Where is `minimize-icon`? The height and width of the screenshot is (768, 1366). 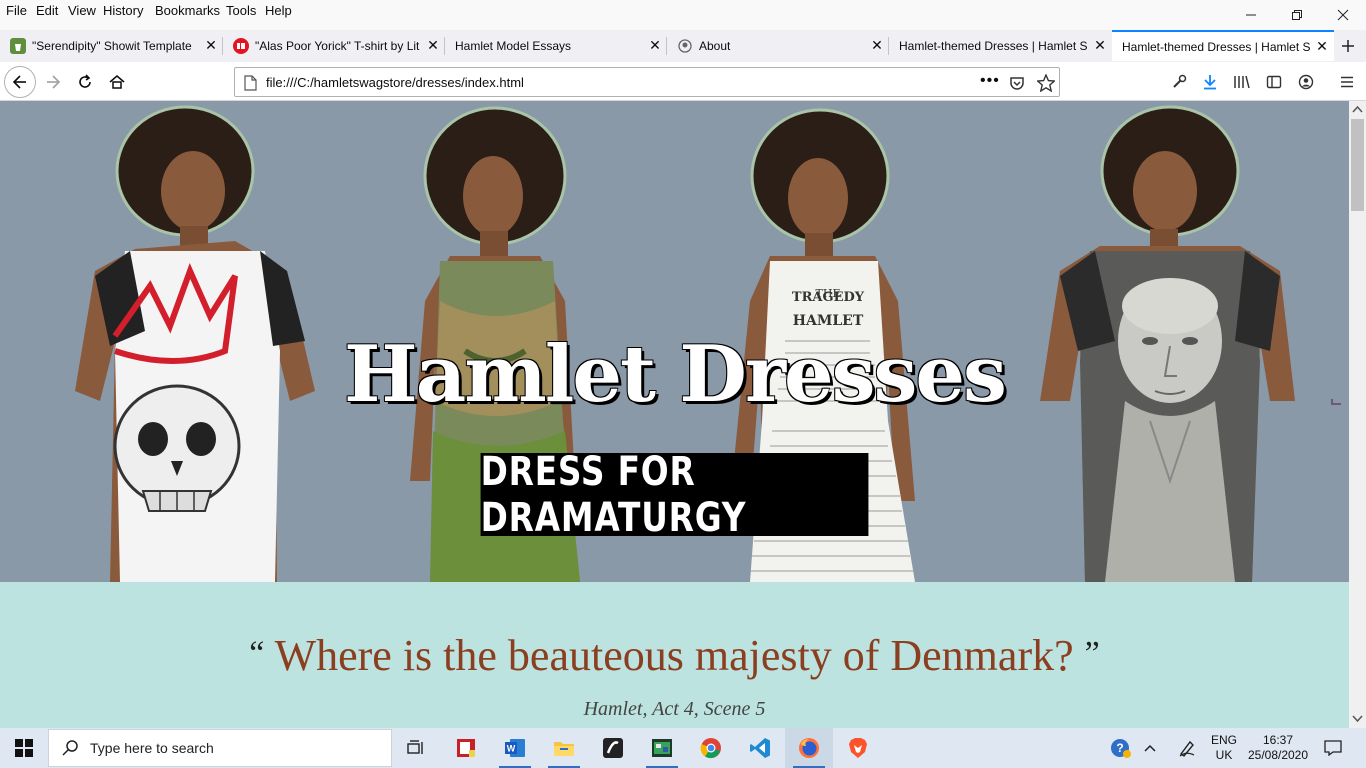
minimize-icon is located at coordinates (1251, 15).